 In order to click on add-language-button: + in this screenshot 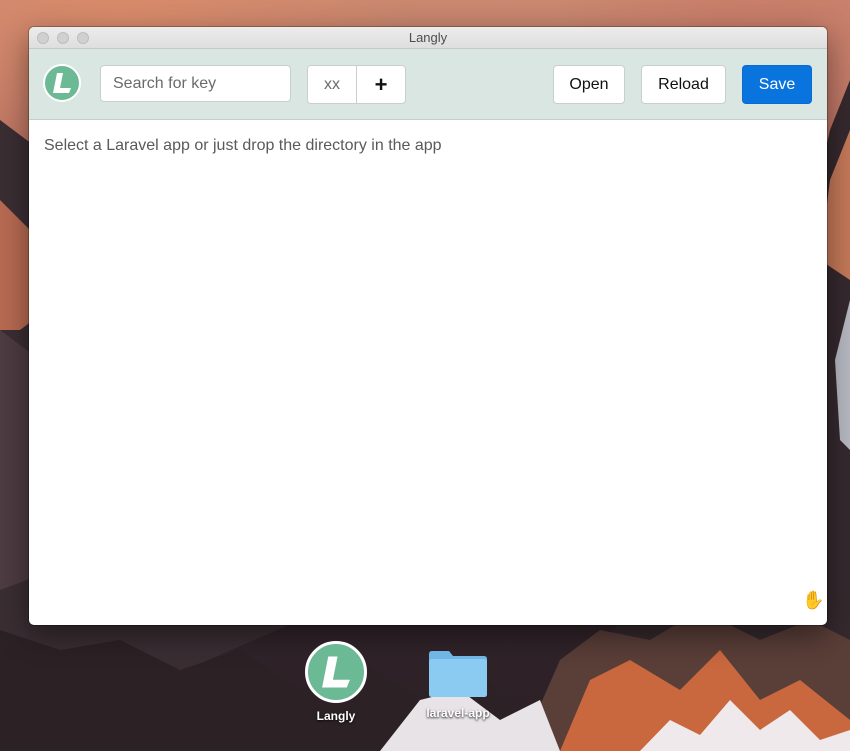, I will do `click(381, 84)`.